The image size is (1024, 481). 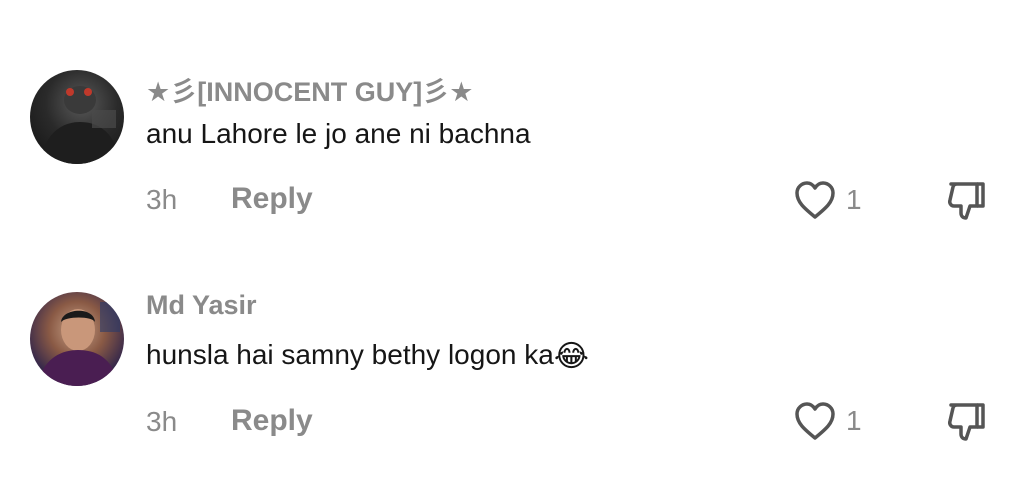 I want to click on comment-text-content: hunsla hai samny bethy logon ka, so click(x=350, y=354).